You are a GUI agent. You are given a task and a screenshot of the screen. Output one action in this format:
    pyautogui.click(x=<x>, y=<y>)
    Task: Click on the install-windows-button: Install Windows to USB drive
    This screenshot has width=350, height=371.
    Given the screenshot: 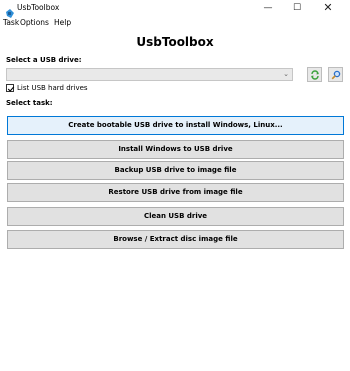 What is the action you would take?
    pyautogui.click(x=175, y=149)
    